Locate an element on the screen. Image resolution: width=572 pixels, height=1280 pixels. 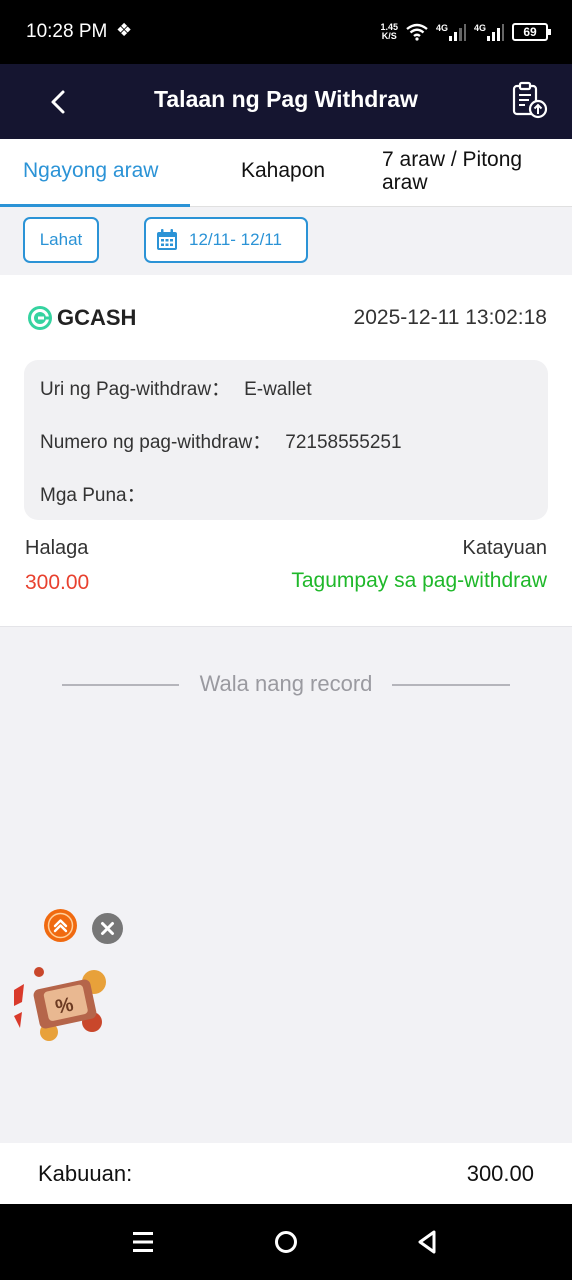
amount-label: Halaga is located at coordinates (57, 548).